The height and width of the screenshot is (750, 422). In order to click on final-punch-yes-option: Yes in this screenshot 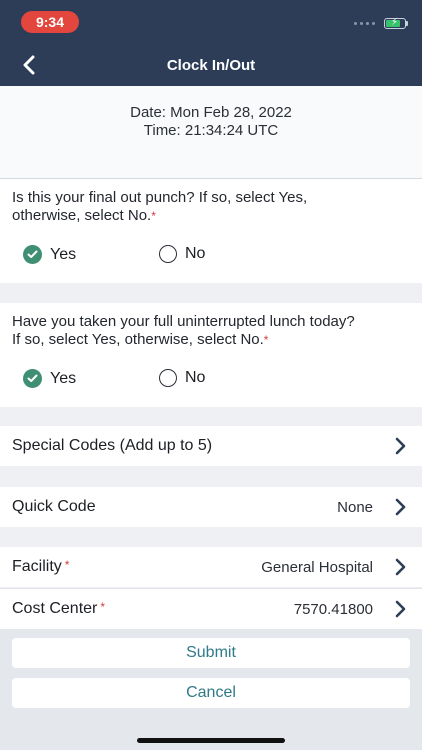, I will do `click(49, 254)`.